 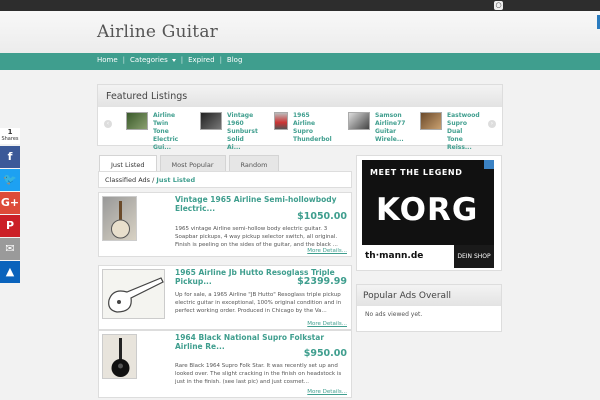 I want to click on facebook-icon: f, so click(x=10, y=157).